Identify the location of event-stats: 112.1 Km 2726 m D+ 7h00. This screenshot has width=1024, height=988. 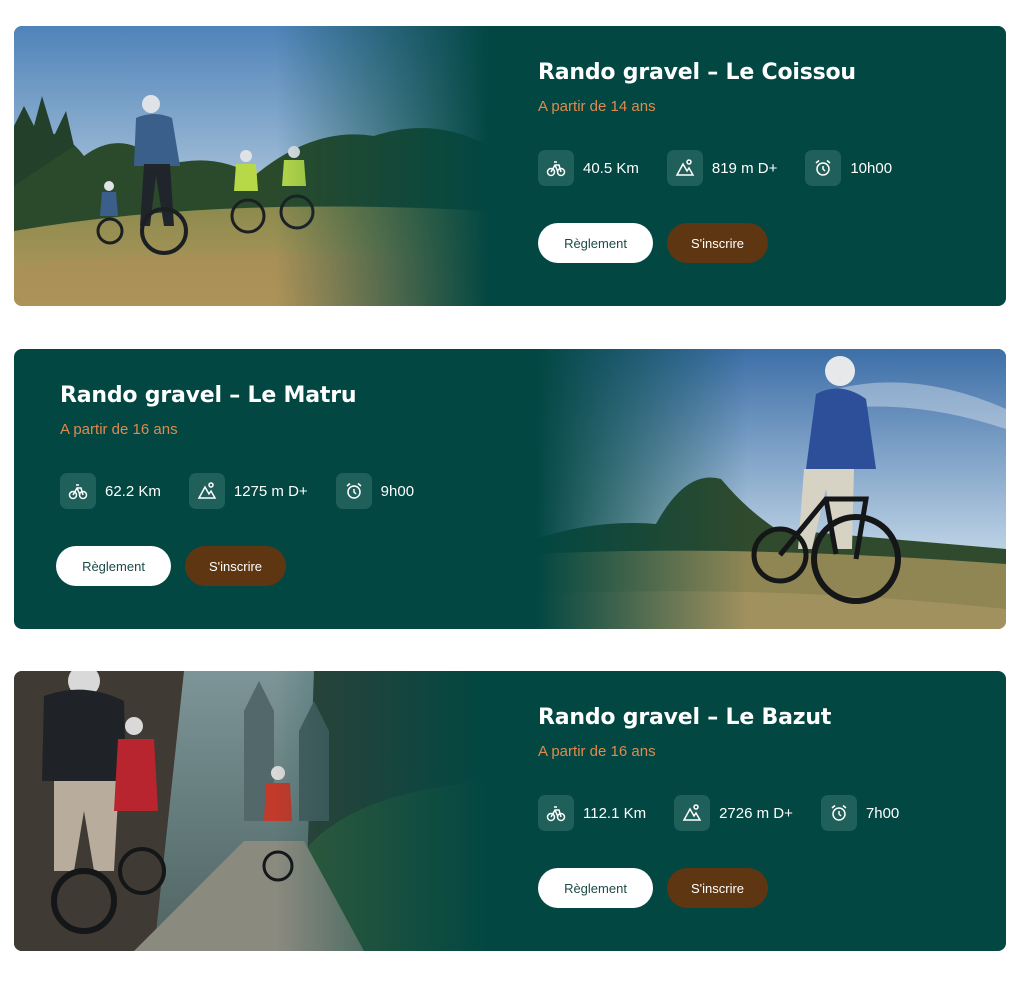
(732, 813).